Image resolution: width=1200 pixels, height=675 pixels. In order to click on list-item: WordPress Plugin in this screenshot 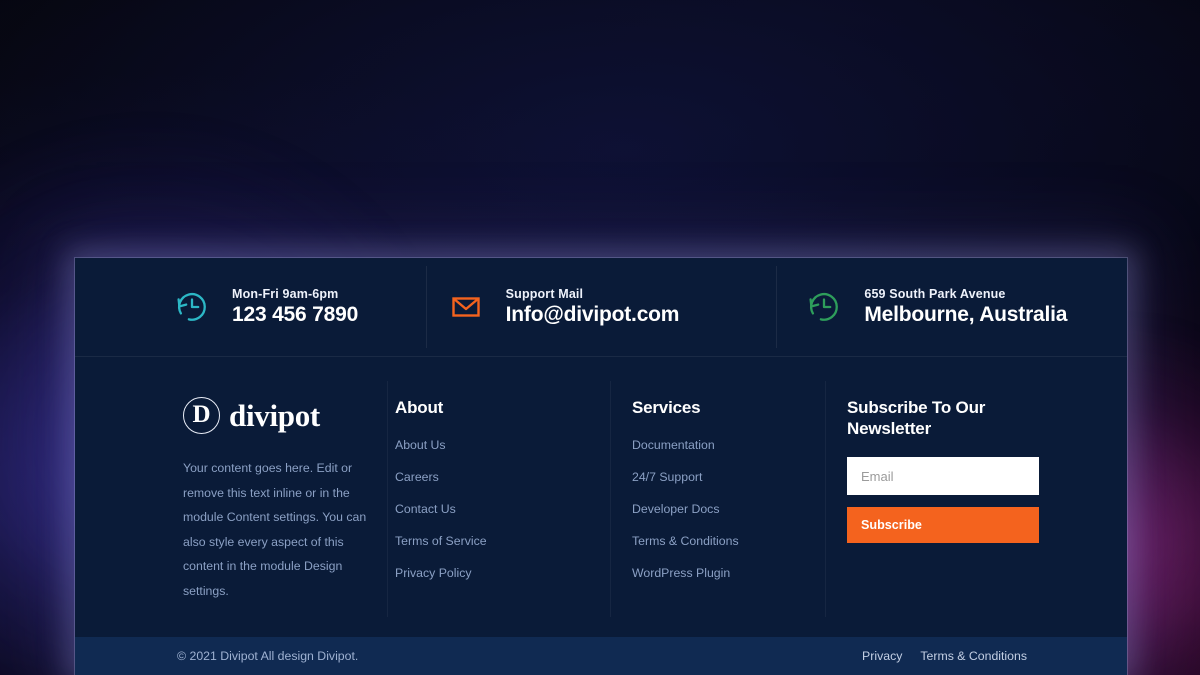, I will do `click(728, 573)`.